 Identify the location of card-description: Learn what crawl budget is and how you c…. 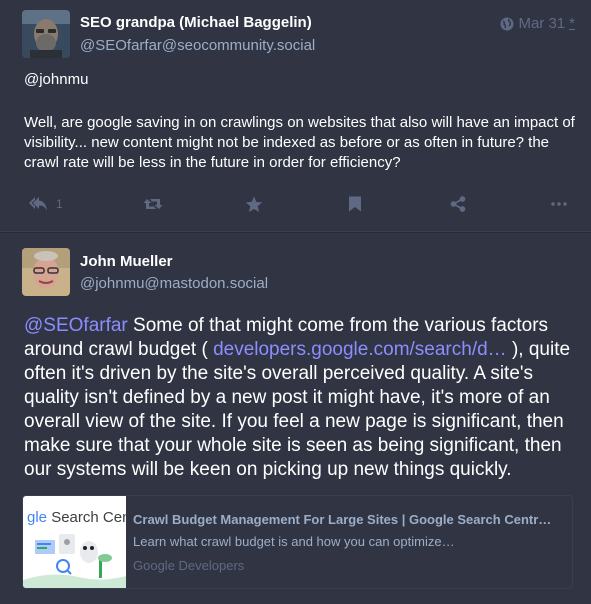
(294, 541).